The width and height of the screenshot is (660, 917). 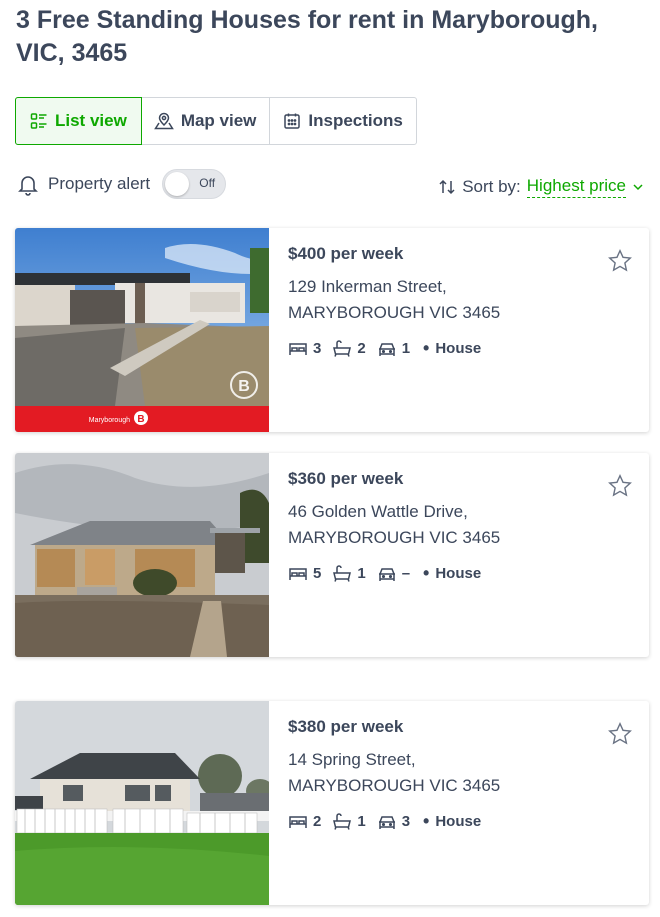 I want to click on bath-count: 2, so click(x=361, y=348).